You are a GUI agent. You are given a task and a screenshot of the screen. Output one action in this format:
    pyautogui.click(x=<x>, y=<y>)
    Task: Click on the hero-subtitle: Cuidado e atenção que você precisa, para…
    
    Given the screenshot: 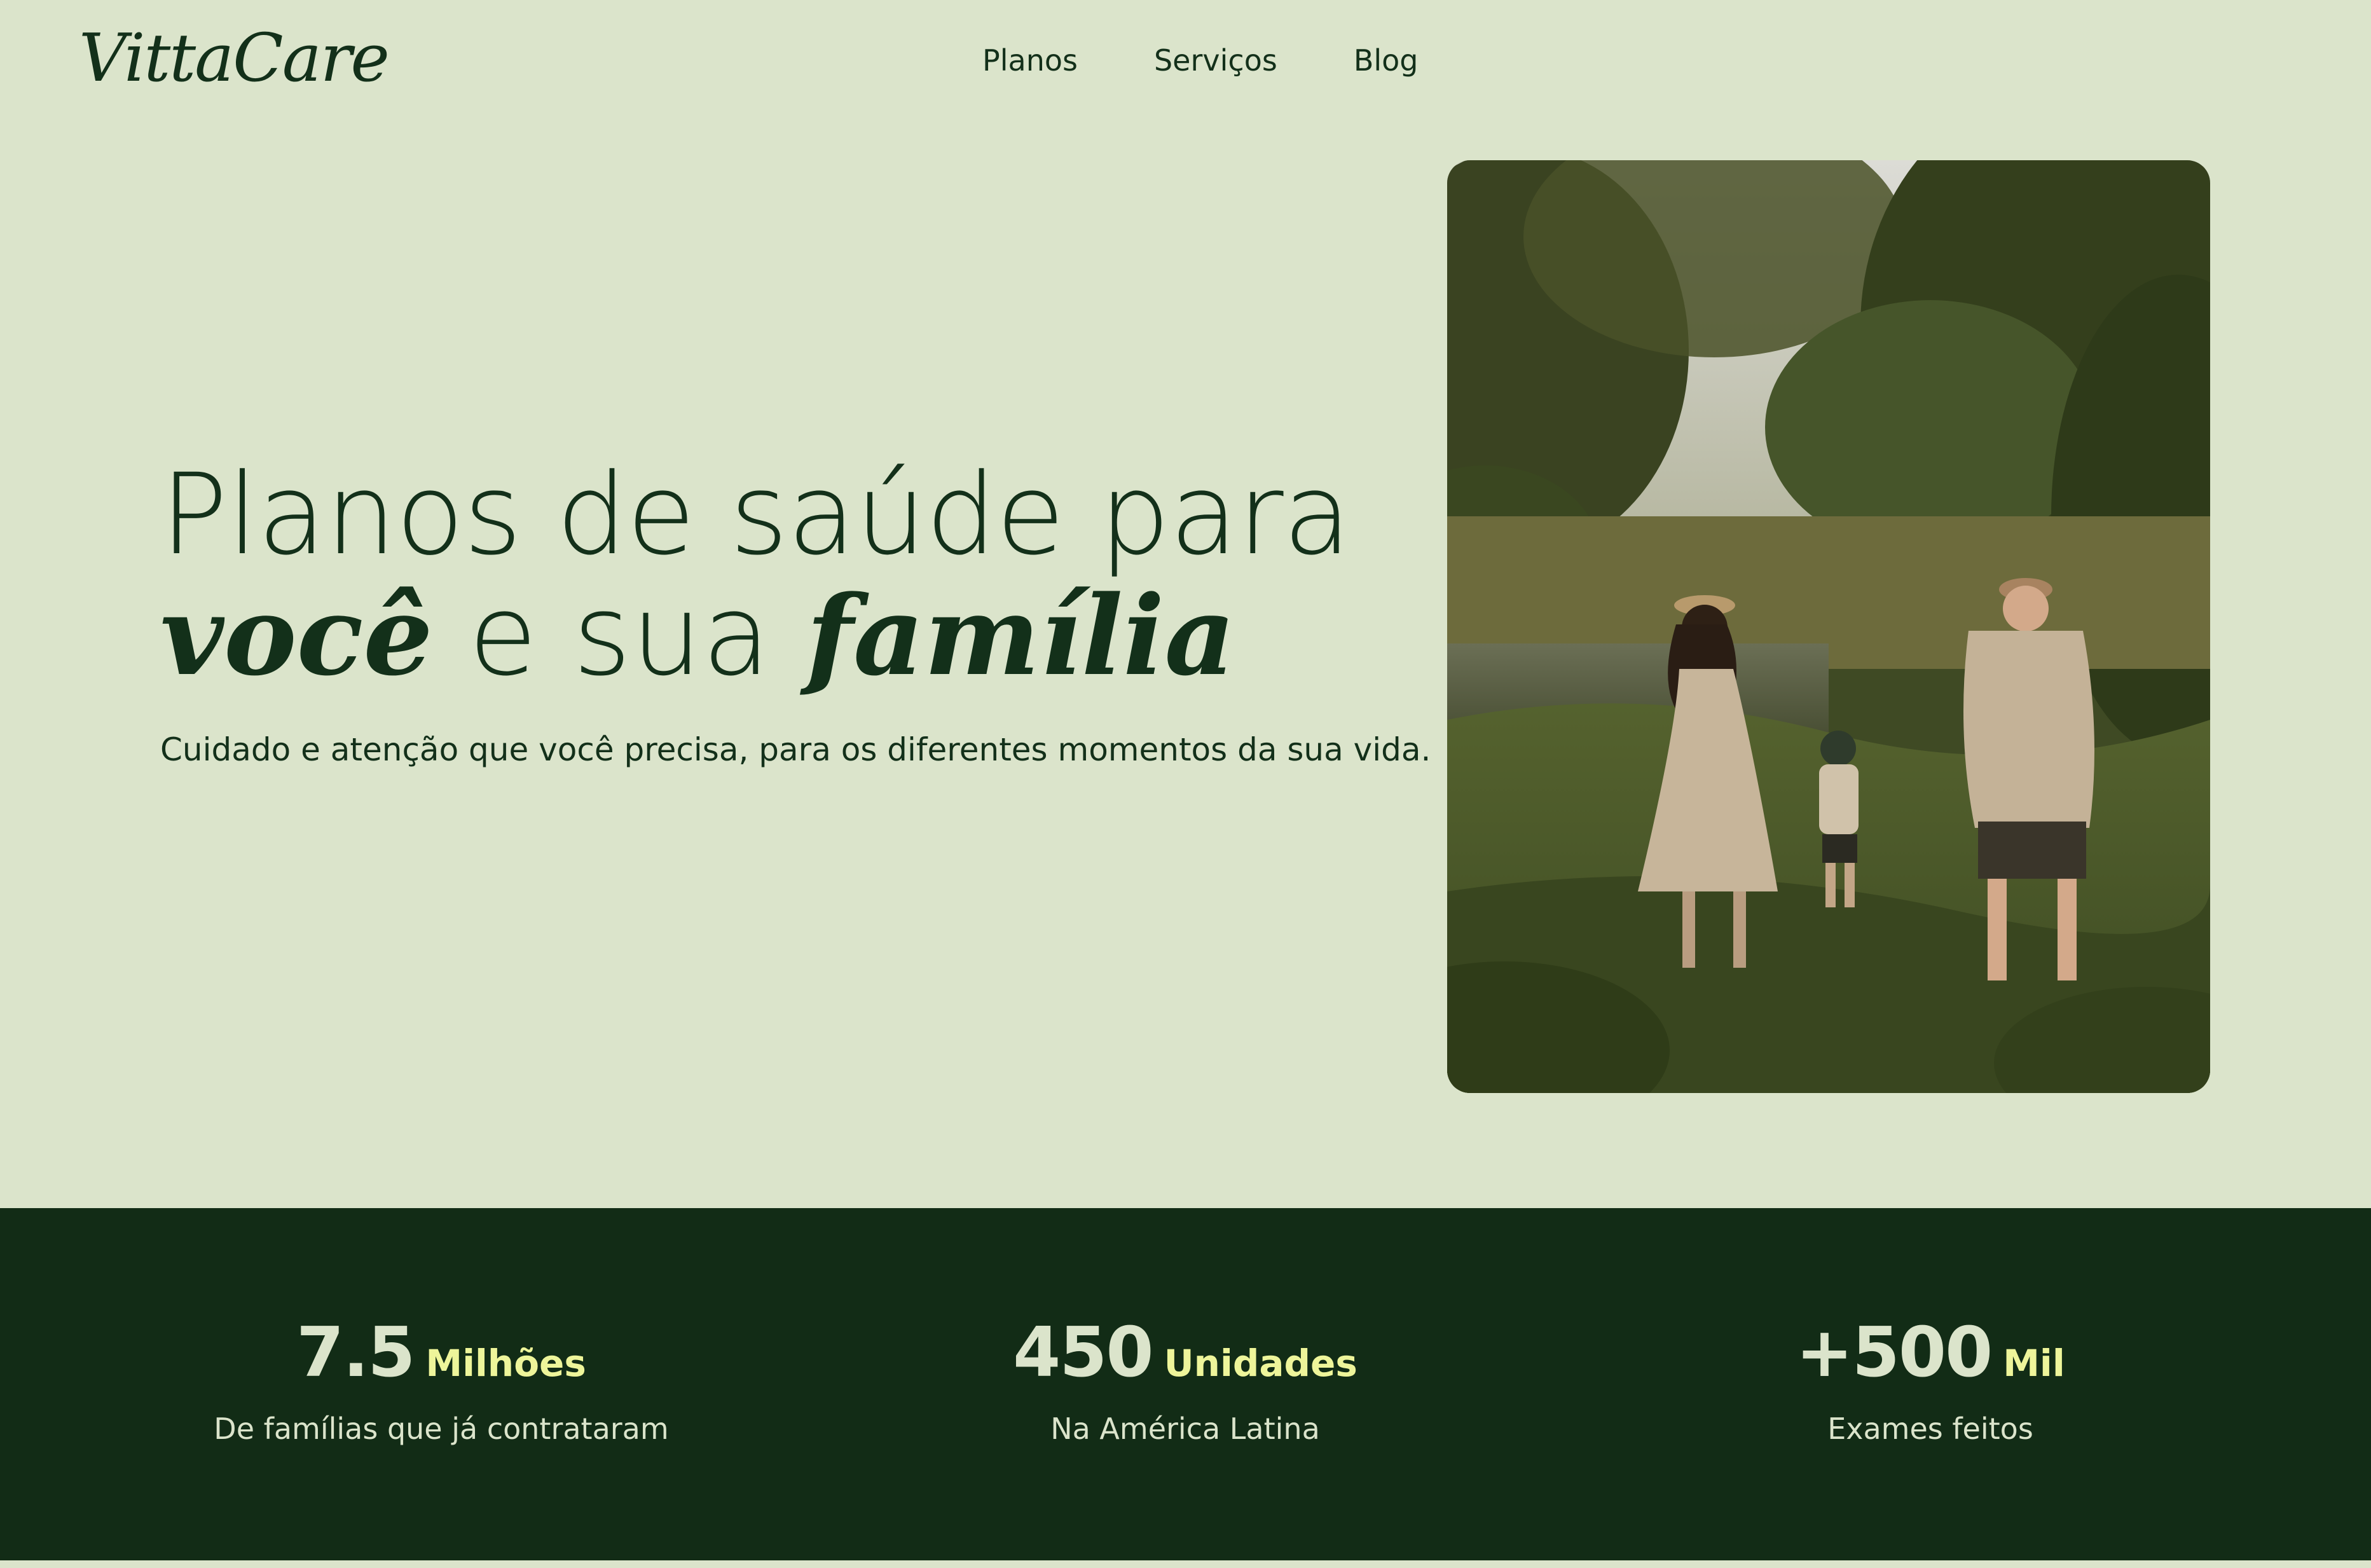 What is the action you would take?
    pyautogui.click(x=795, y=750)
    